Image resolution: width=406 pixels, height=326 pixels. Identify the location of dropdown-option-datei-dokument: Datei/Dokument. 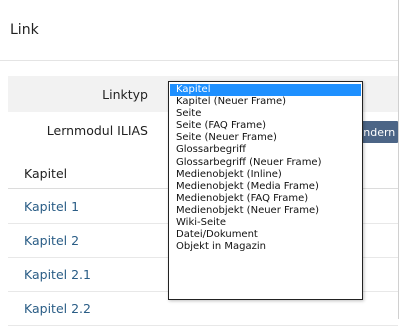
(265, 235).